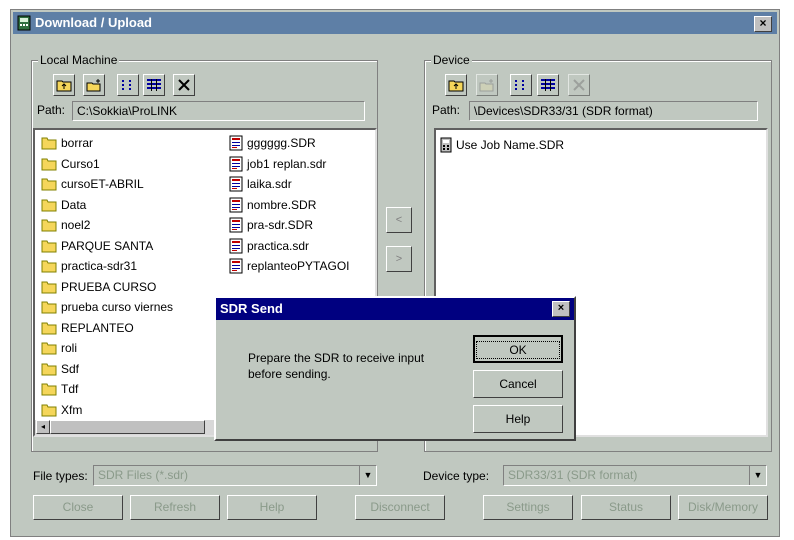  Describe the element at coordinates (59, 389) in the screenshot. I see `folder-item: Tdf` at that location.